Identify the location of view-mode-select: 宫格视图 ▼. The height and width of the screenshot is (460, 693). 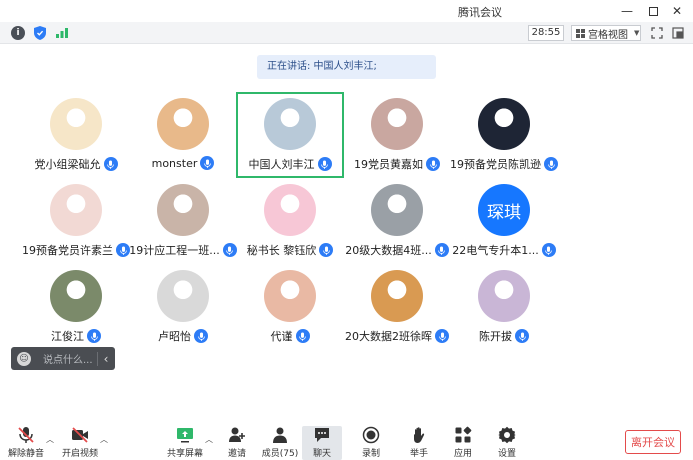
(606, 33).